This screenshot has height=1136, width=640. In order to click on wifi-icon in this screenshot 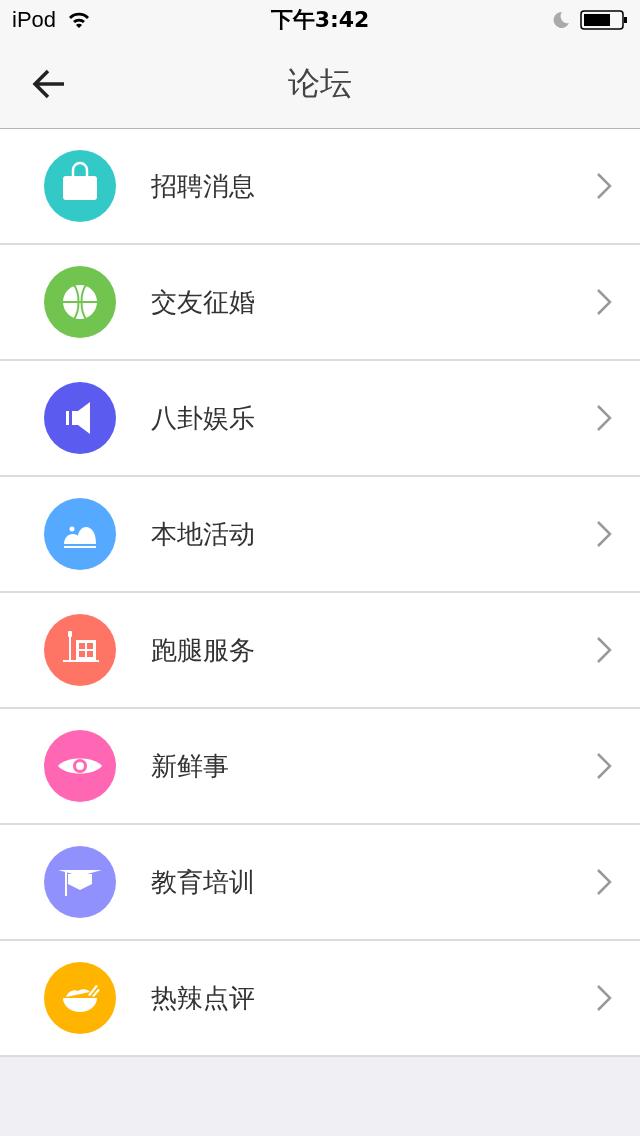, I will do `click(79, 20)`.